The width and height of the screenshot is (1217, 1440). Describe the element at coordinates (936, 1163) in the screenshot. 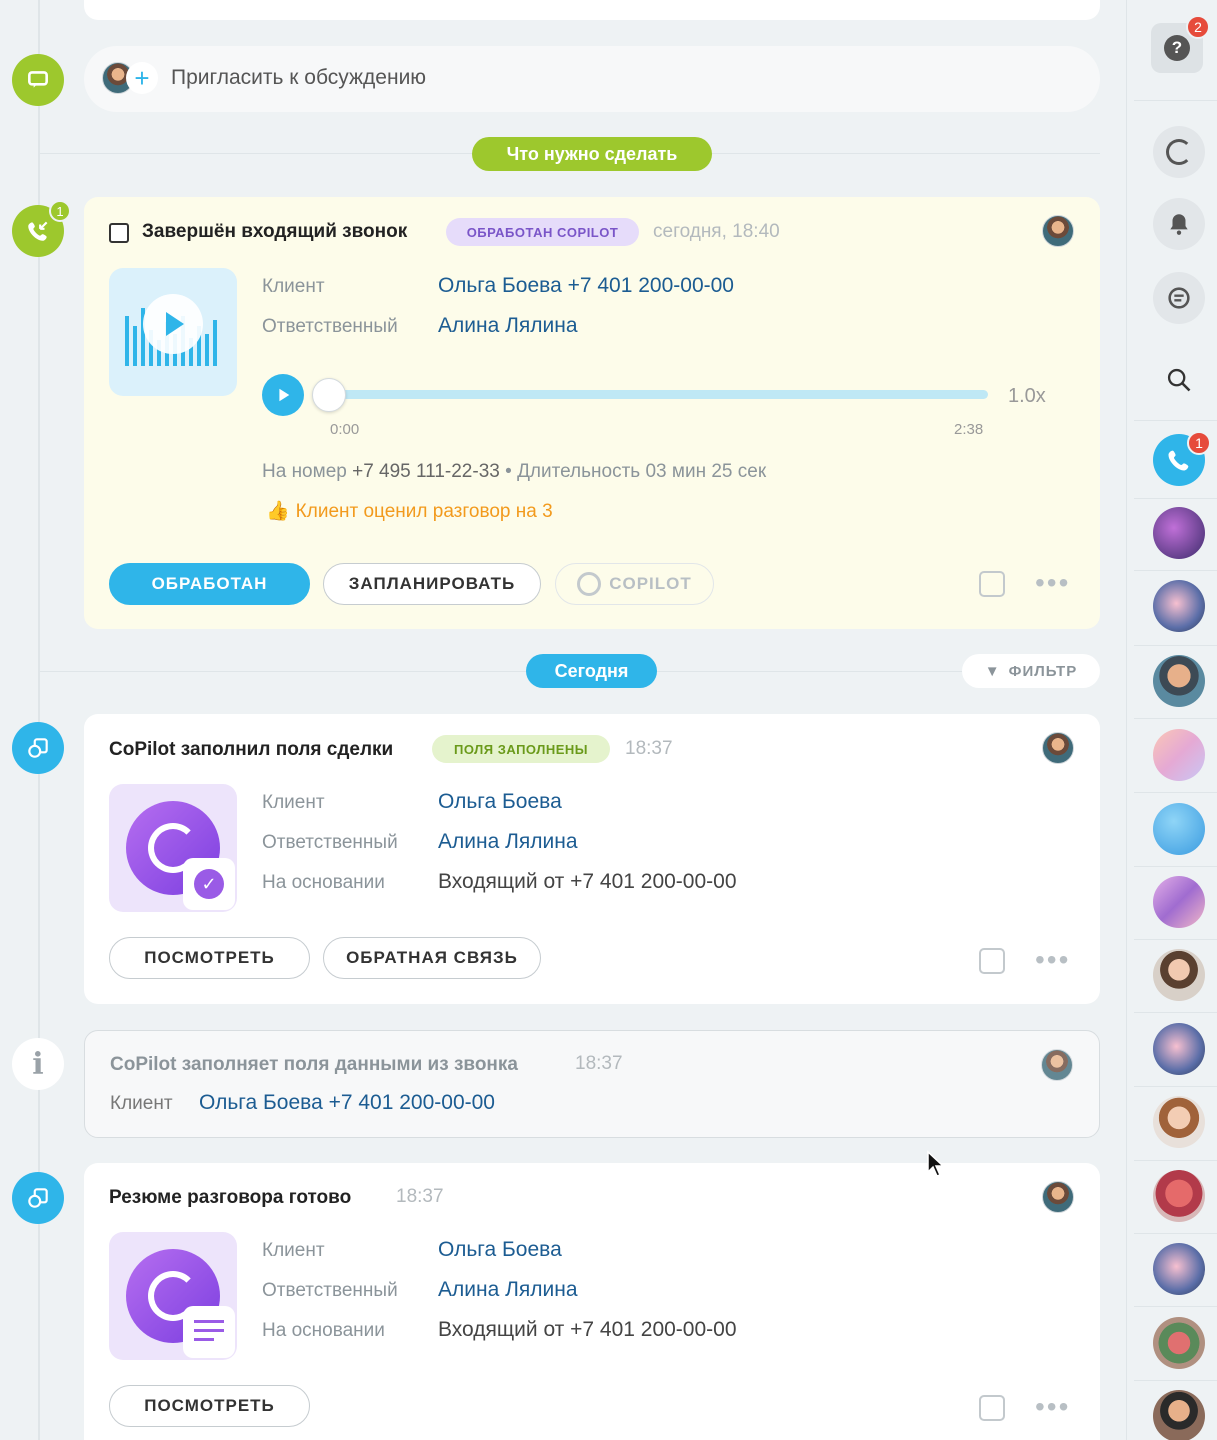

I see `mouse-cursor` at that location.